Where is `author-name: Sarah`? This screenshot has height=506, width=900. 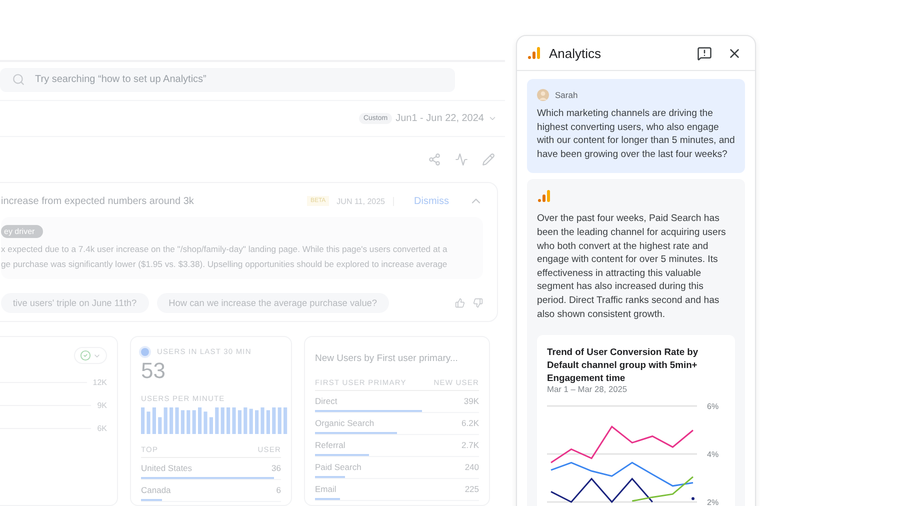
author-name: Sarah is located at coordinates (566, 95).